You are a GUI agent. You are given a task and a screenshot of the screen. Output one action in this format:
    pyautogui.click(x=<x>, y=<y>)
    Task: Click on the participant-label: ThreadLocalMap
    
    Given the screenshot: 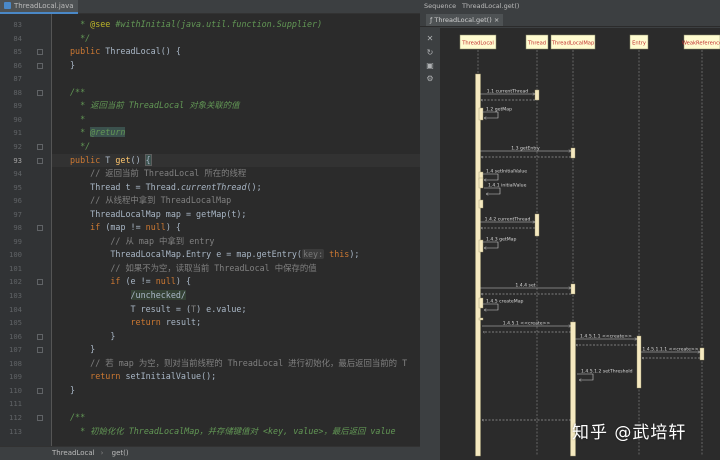 What is the action you would take?
    pyautogui.click(x=573, y=44)
    